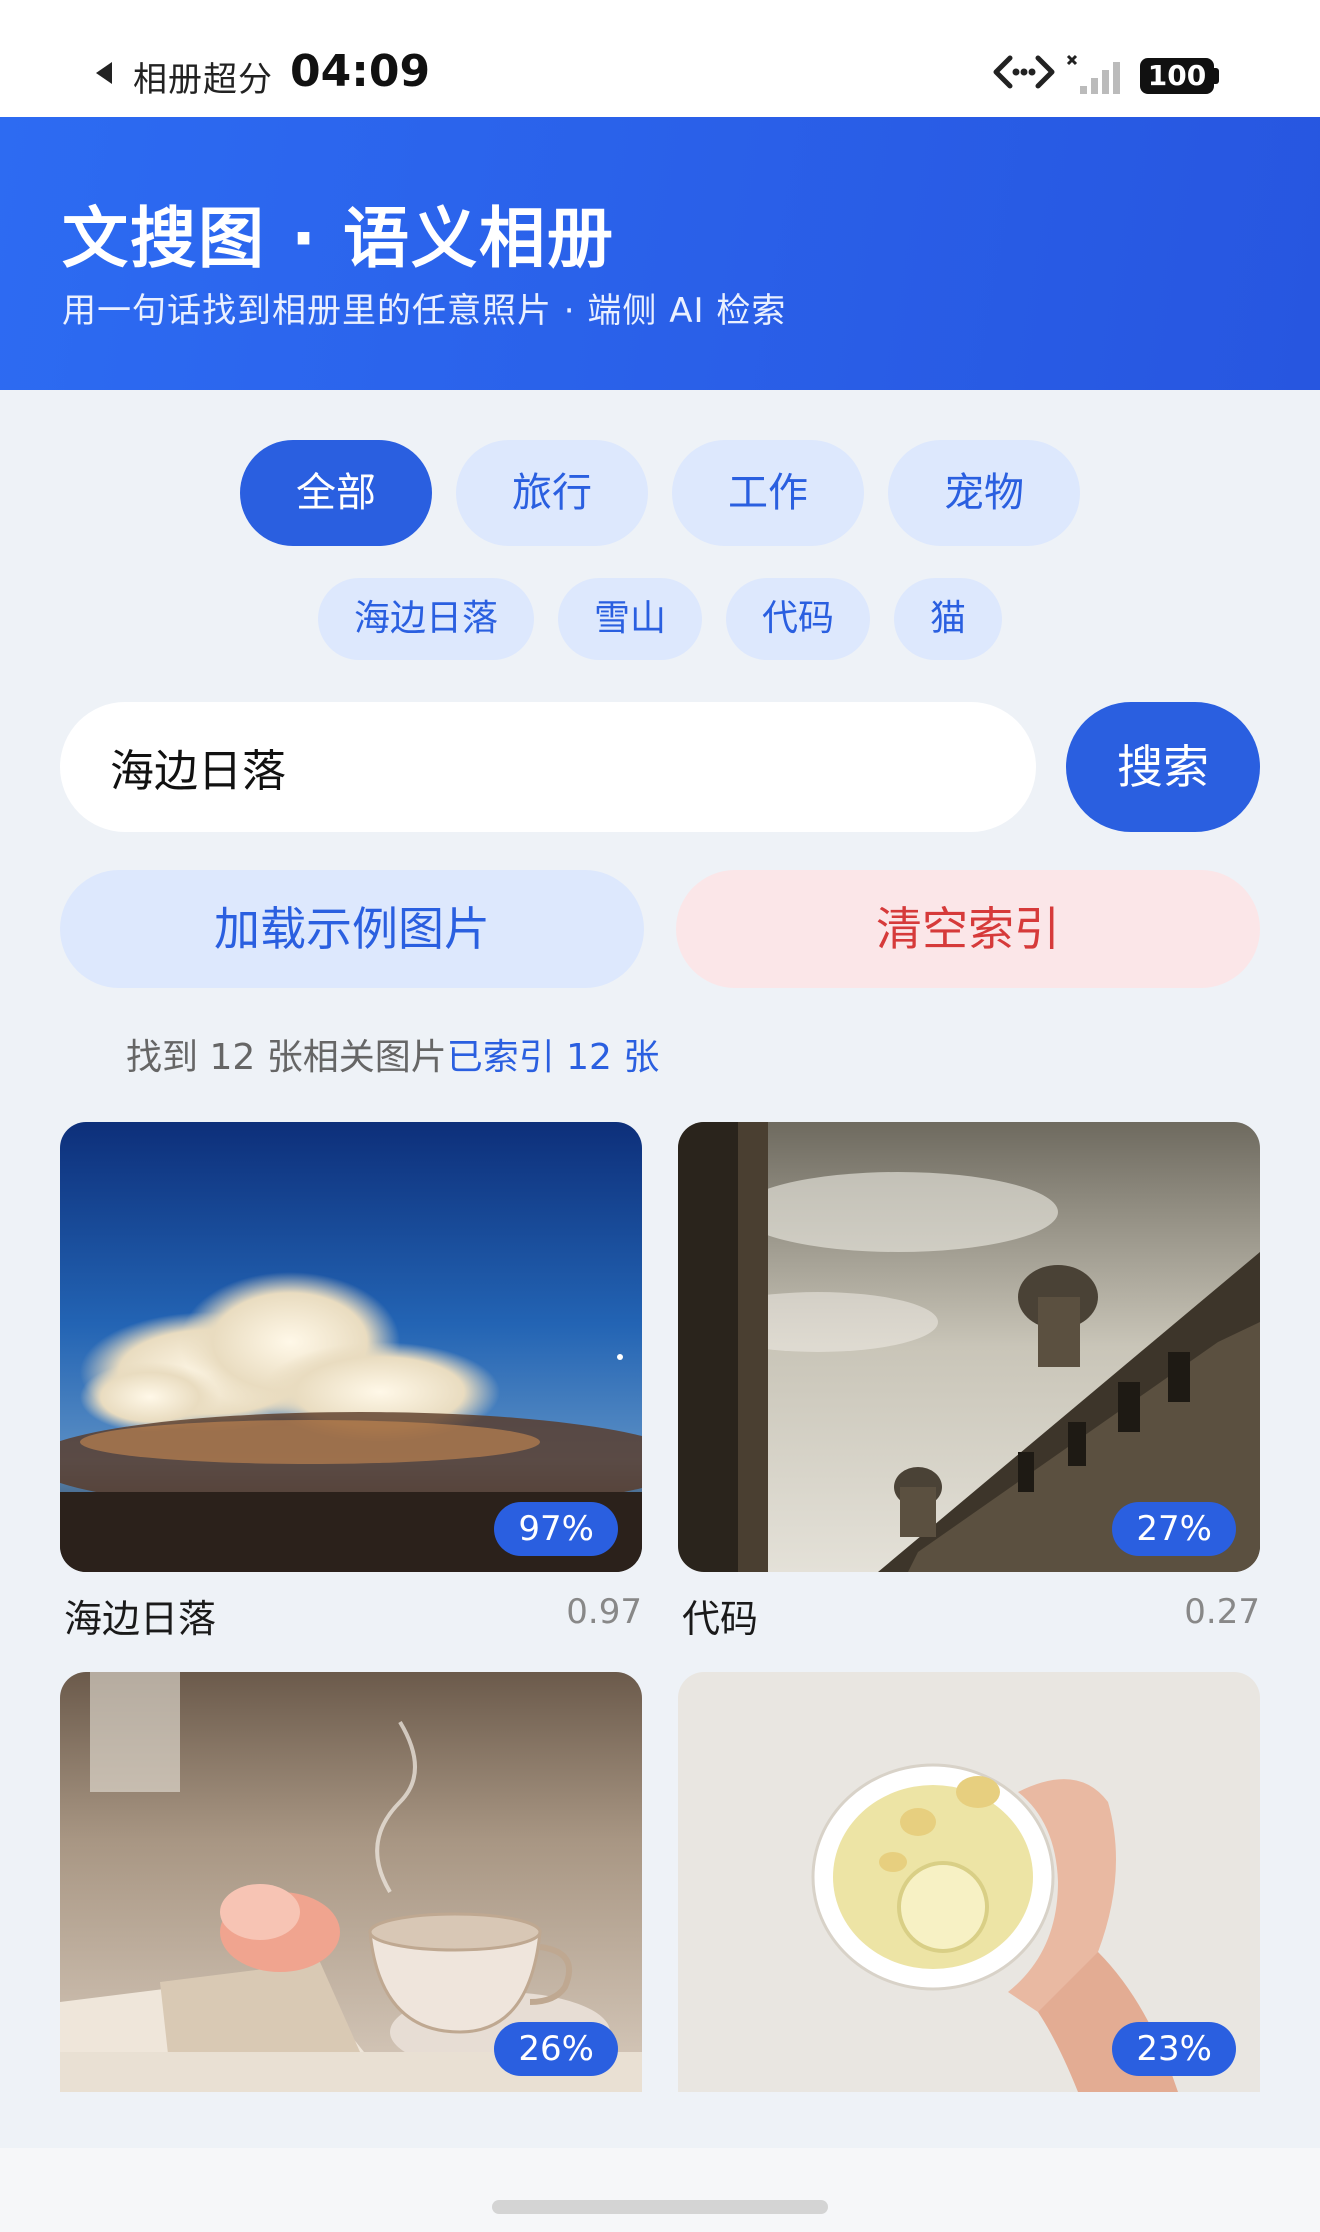 This screenshot has width=1320, height=2232. I want to click on result-summary: 找到 12 张相关图片已索引 12 张, so click(392, 1054).